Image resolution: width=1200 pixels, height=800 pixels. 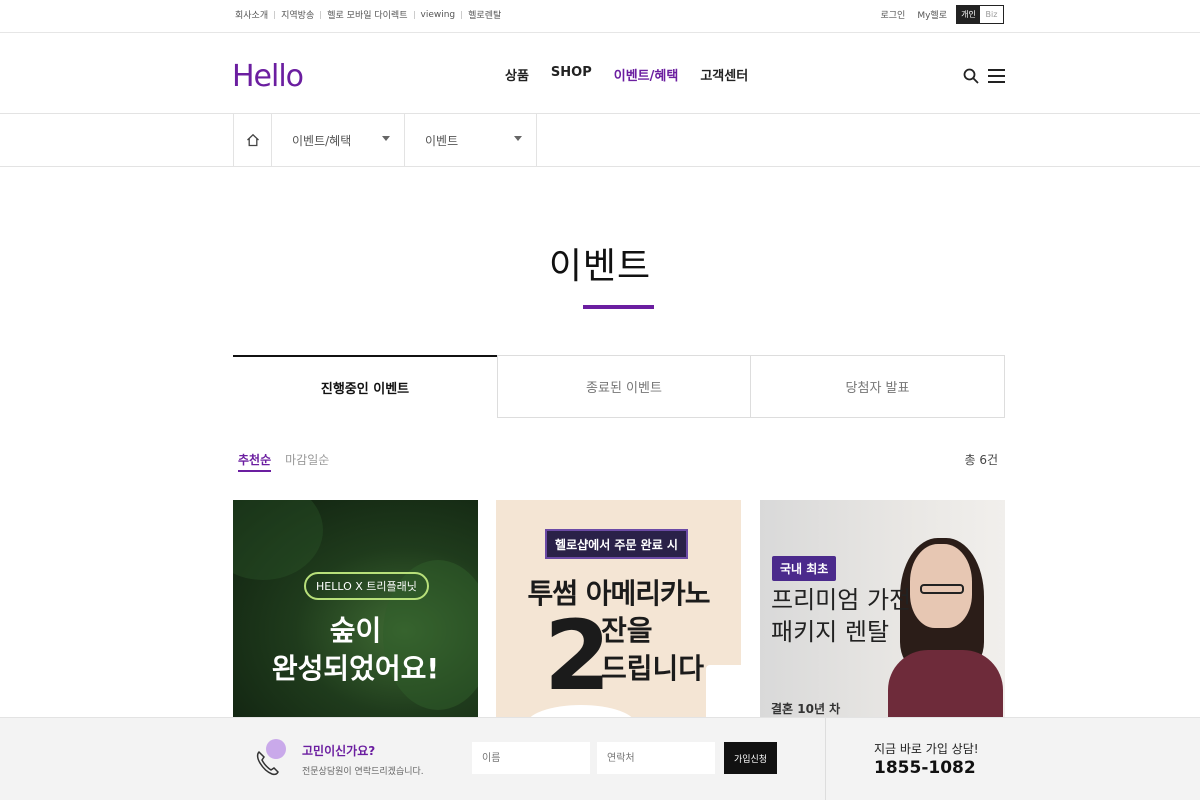 I want to click on card-subline: 잔을 드립니다, so click(x=652, y=650).